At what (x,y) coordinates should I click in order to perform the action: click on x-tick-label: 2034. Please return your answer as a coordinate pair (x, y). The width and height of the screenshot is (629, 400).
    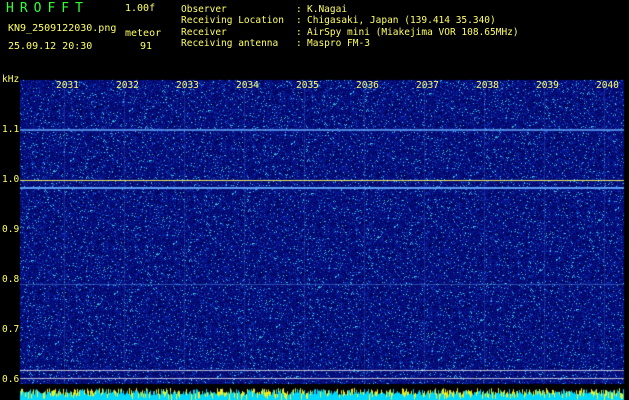
    Looking at the image, I should click on (247, 85).